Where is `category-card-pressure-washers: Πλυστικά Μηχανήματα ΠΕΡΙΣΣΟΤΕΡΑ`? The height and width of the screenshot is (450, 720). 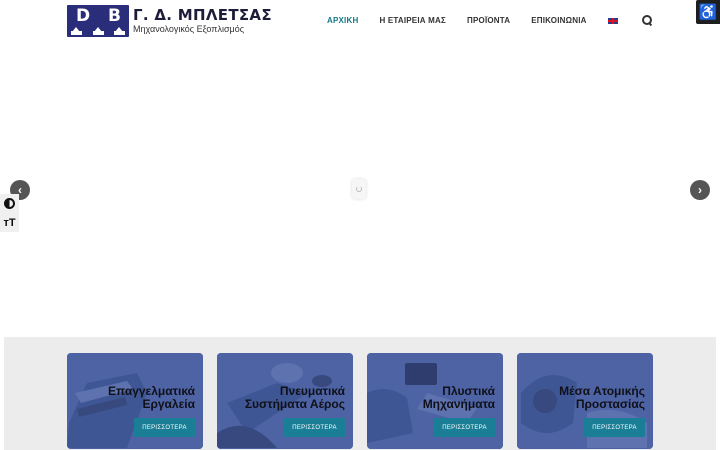 category-card-pressure-washers: Πλυστικά Μηχανήματα ΠΕΡΙΣΣΟΤΕΡΑ is located at coordinates (435, 401).